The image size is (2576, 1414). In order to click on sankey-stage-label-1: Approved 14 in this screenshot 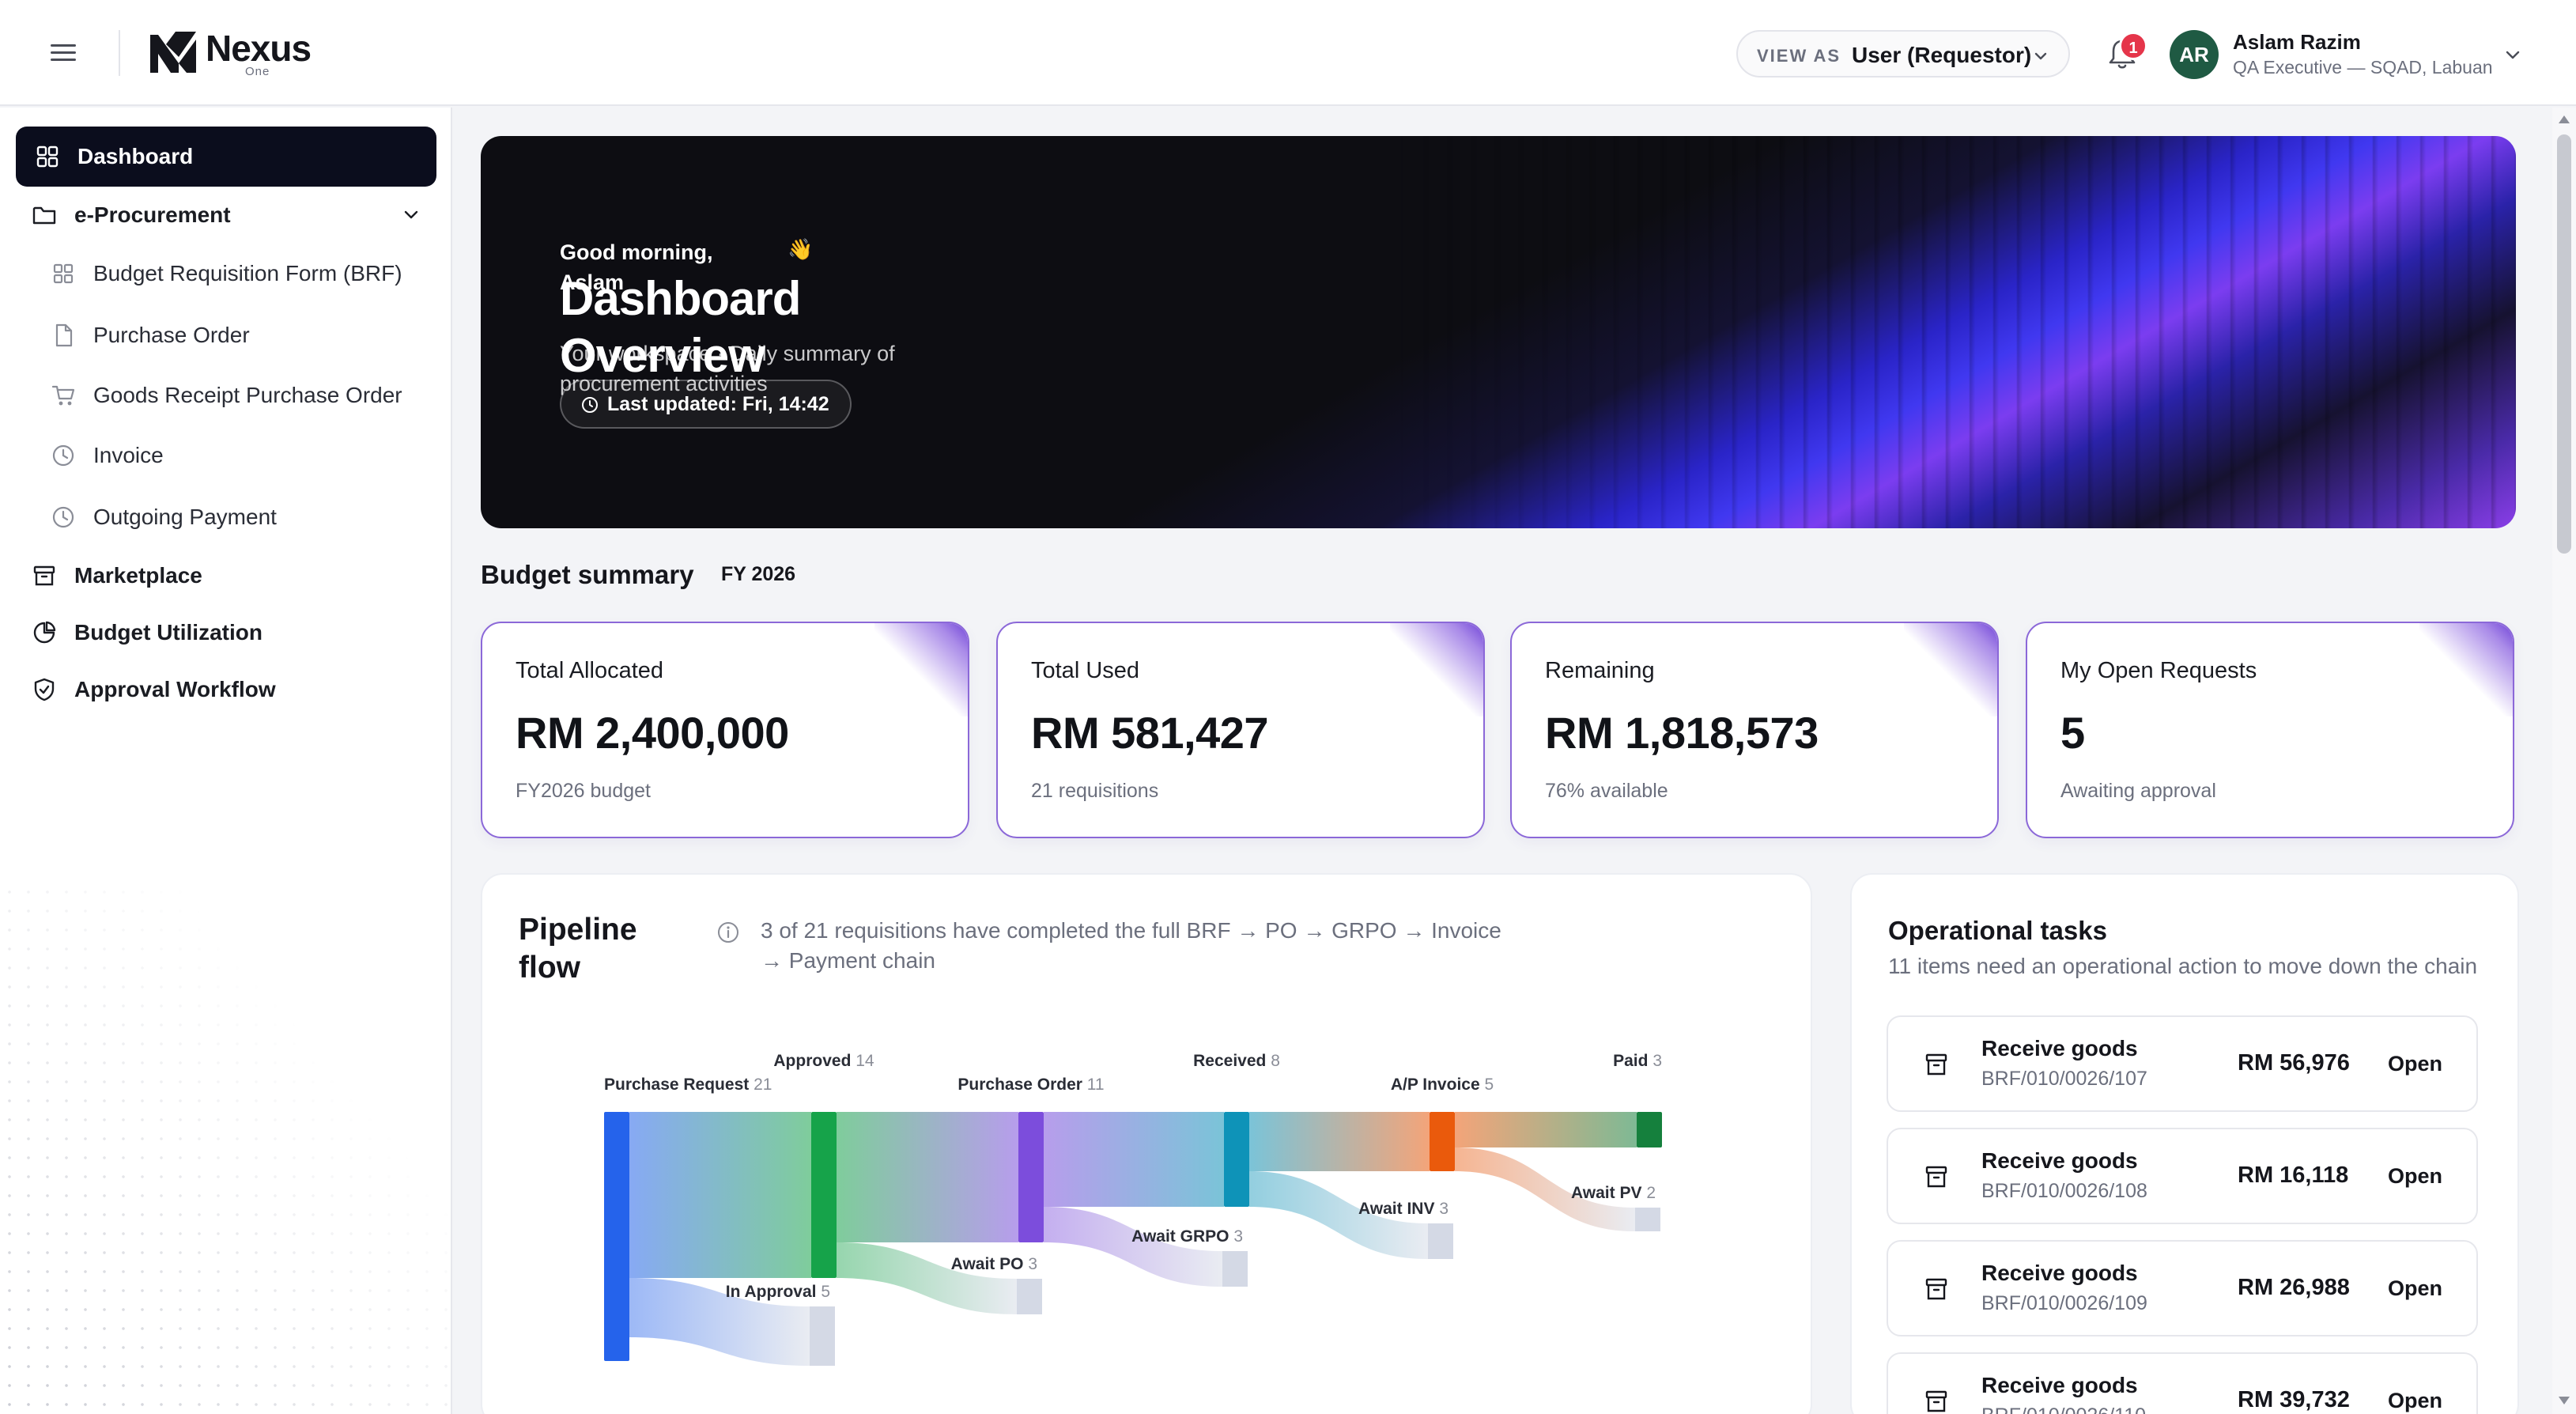, I will do `click(823, 1061)`.